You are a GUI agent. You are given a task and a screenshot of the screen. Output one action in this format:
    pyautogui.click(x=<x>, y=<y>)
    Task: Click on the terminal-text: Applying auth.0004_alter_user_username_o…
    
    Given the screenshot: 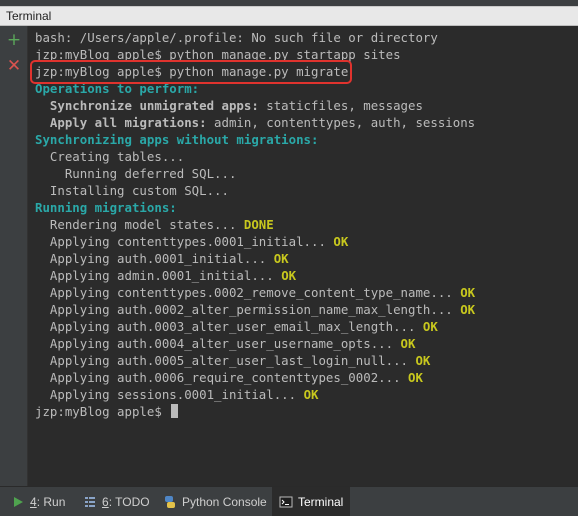 What is the action you would take?
    pyautogui.click(x=218, y=343)
    